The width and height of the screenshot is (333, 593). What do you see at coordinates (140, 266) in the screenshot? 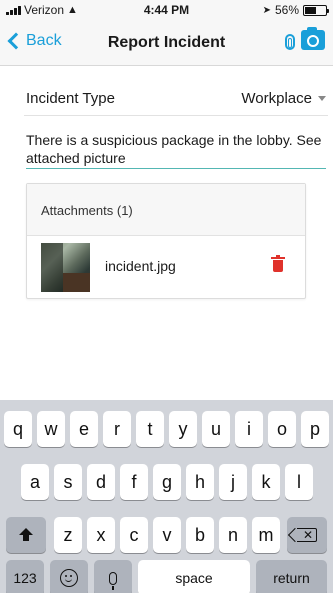
I see `attachment-file-name: incident.jpg` at bounding box center [140, 266].